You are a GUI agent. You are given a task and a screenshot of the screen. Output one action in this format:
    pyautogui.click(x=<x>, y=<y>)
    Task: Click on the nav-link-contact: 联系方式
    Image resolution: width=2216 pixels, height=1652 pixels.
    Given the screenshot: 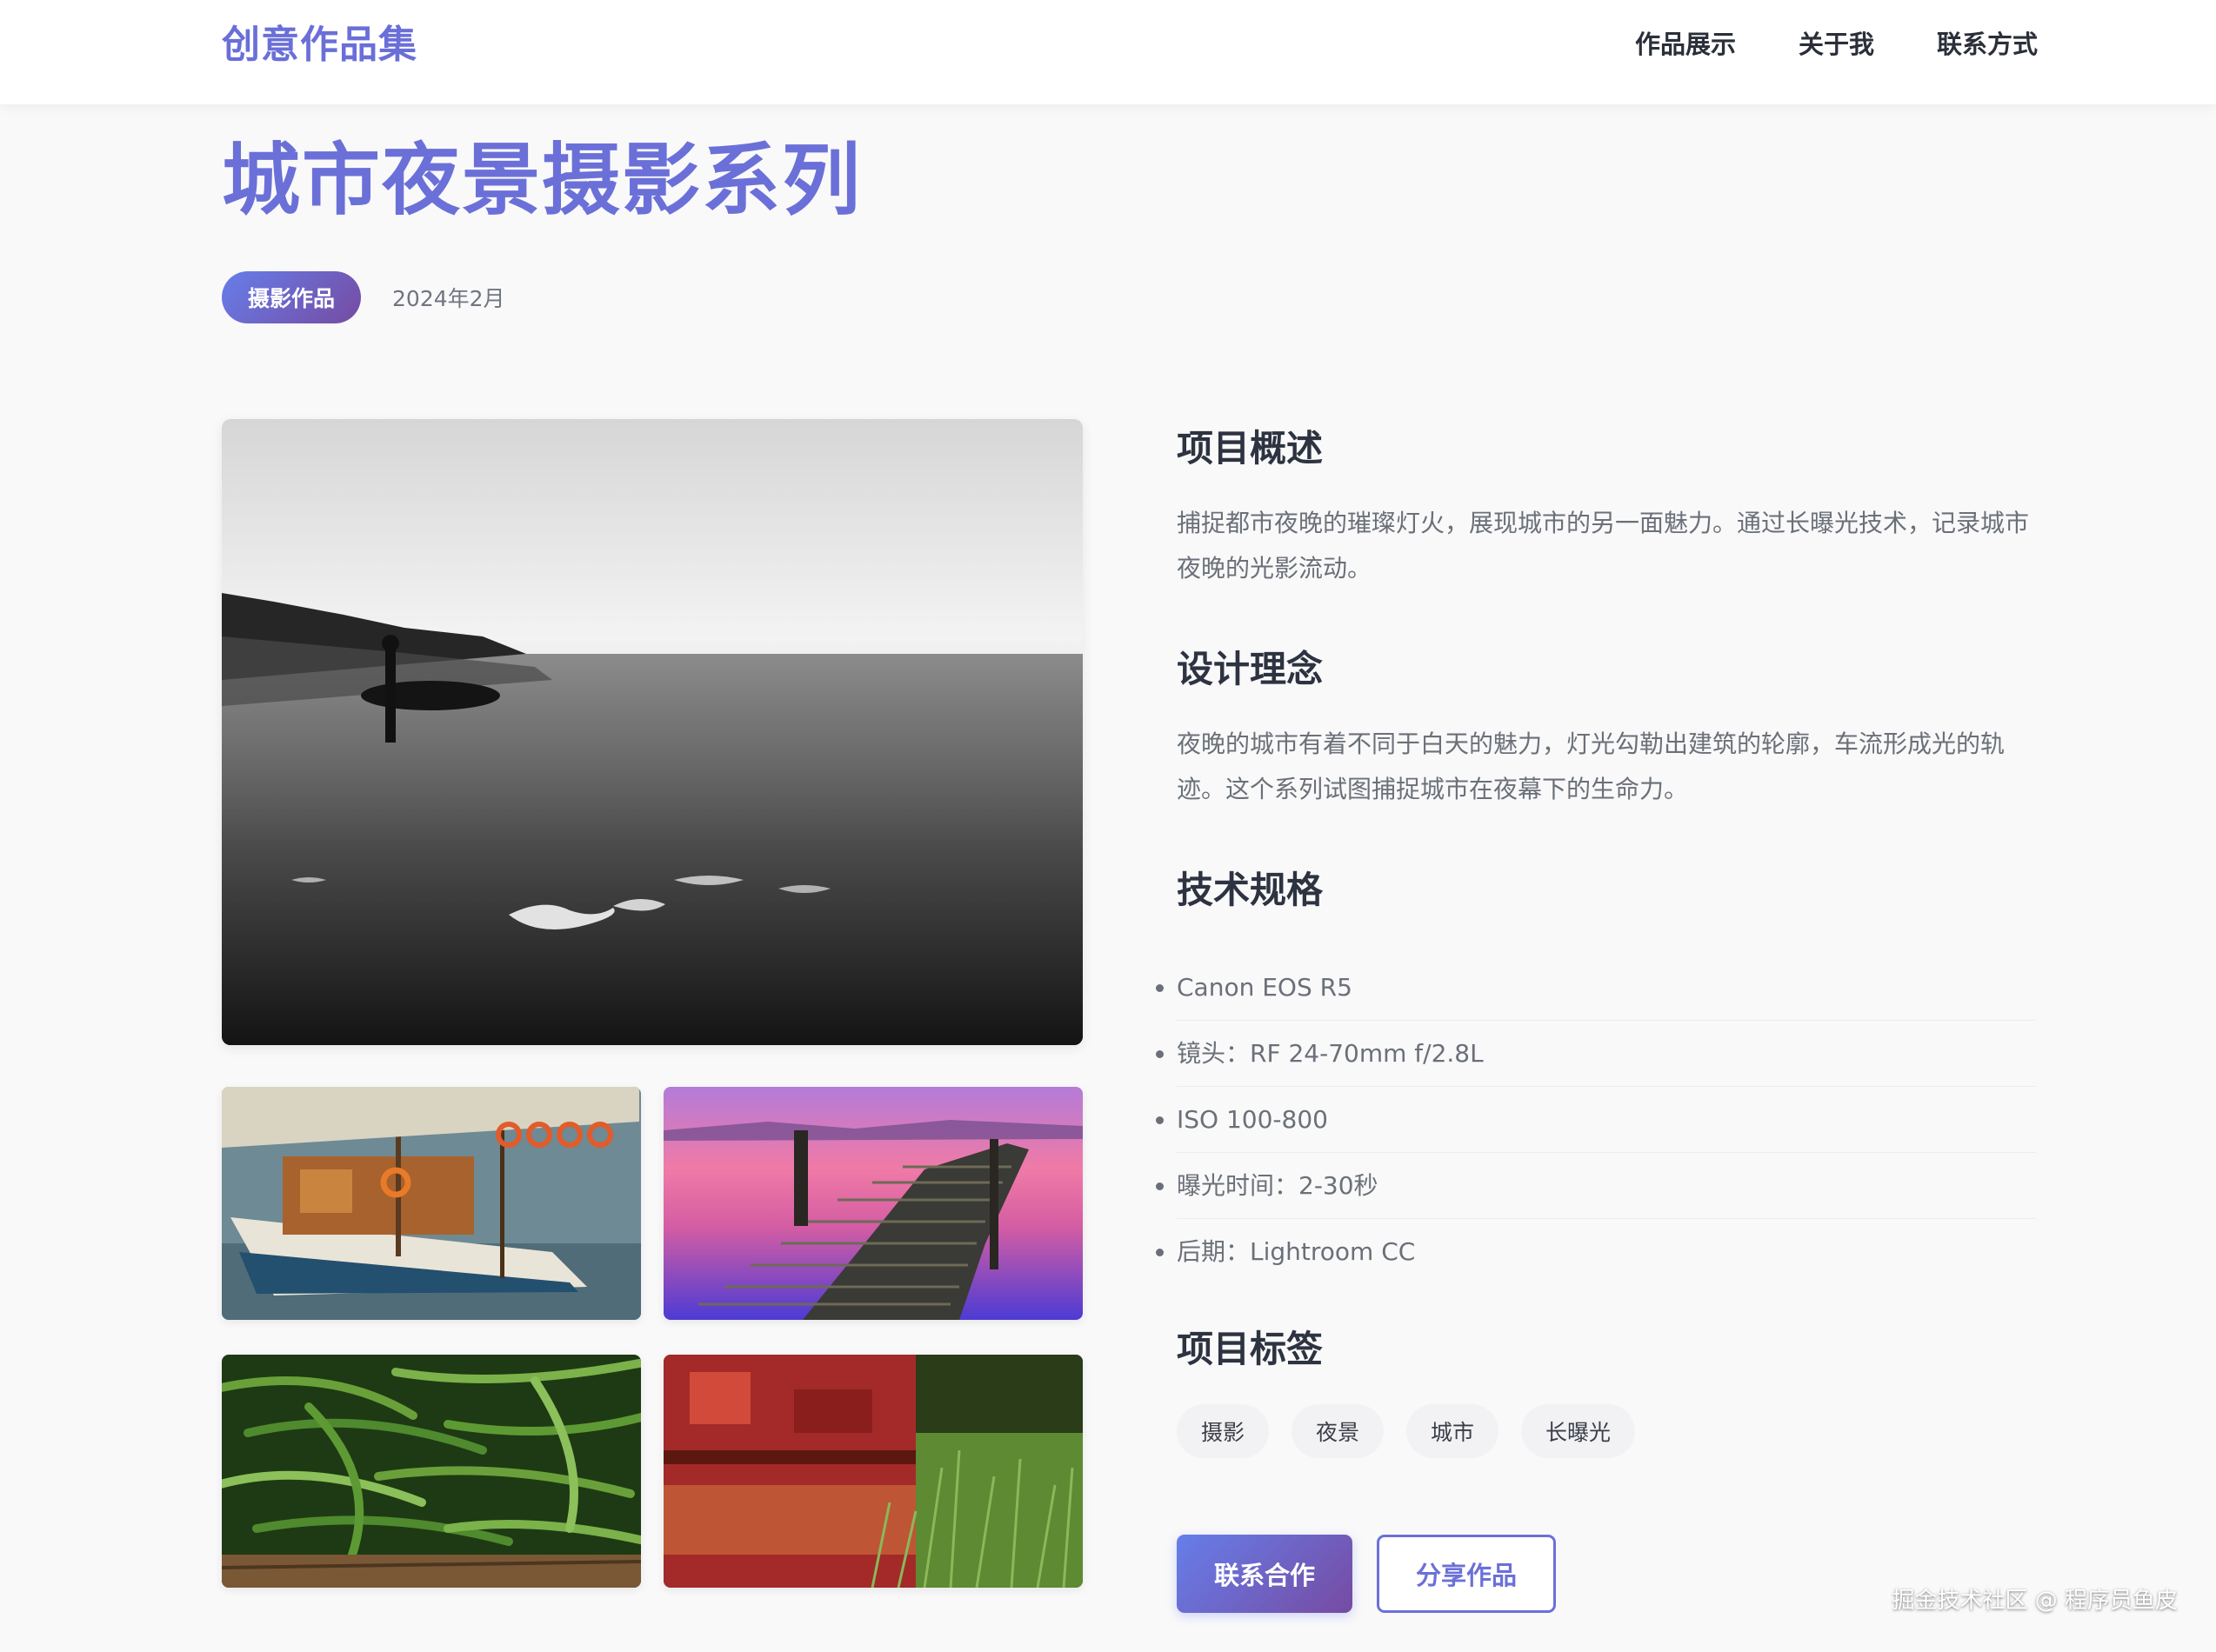 What is the action you would take?
    pyautogui.click(x=1987, y=44)
    